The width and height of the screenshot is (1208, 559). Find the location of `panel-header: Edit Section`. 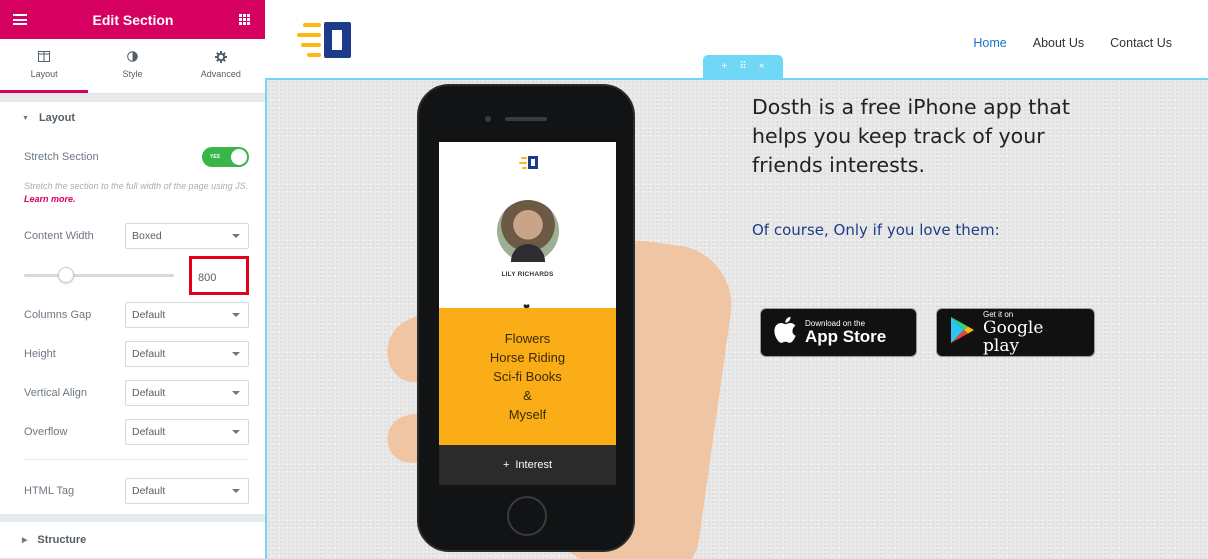

panel-header: Edit Section is located at coordinates (132, 19).